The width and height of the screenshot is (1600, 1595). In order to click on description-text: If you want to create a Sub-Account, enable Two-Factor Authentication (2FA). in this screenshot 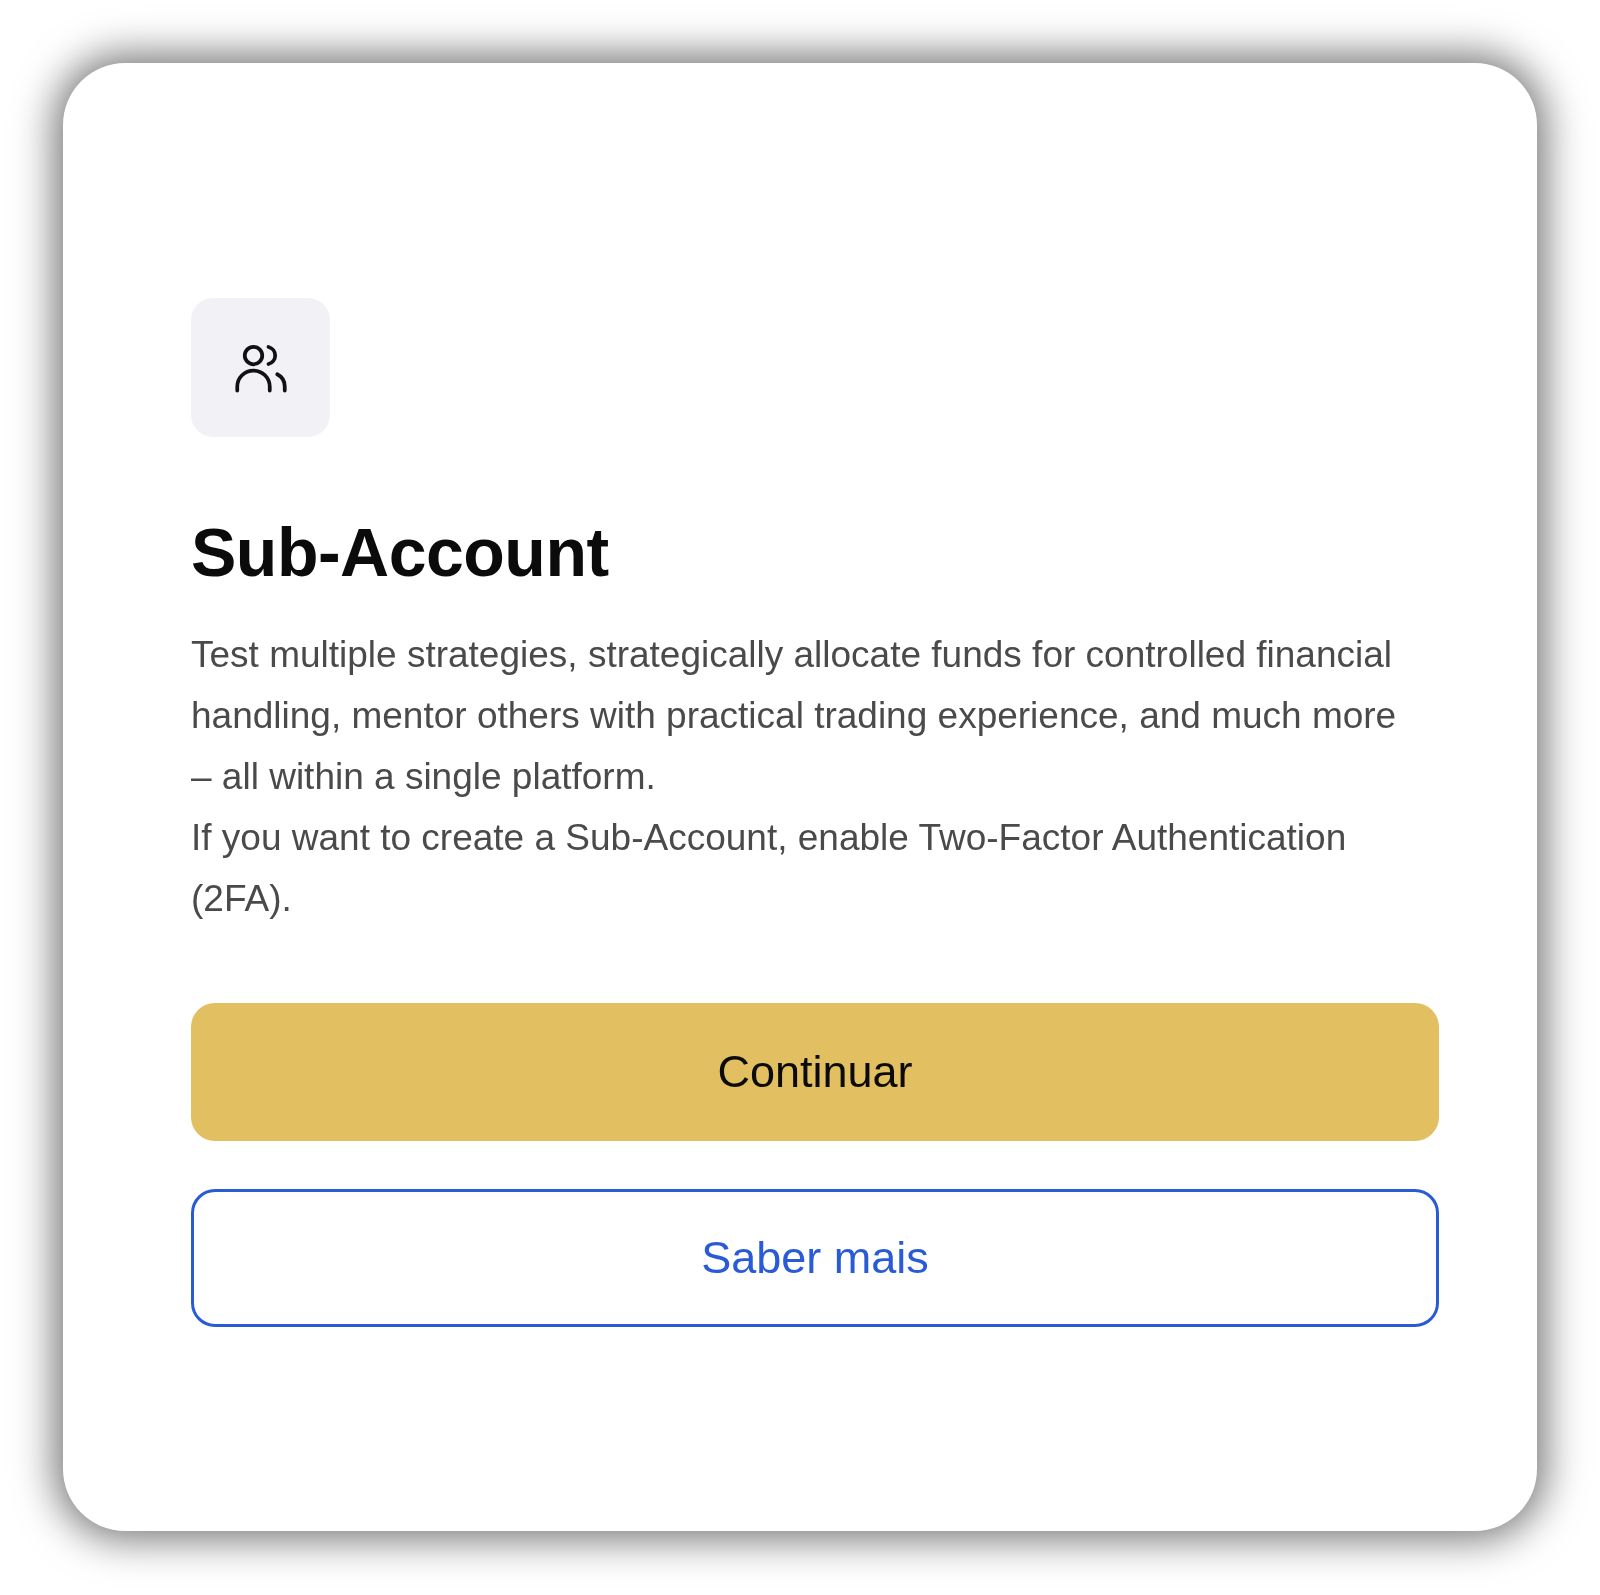, I will do `click(769, 868)`.